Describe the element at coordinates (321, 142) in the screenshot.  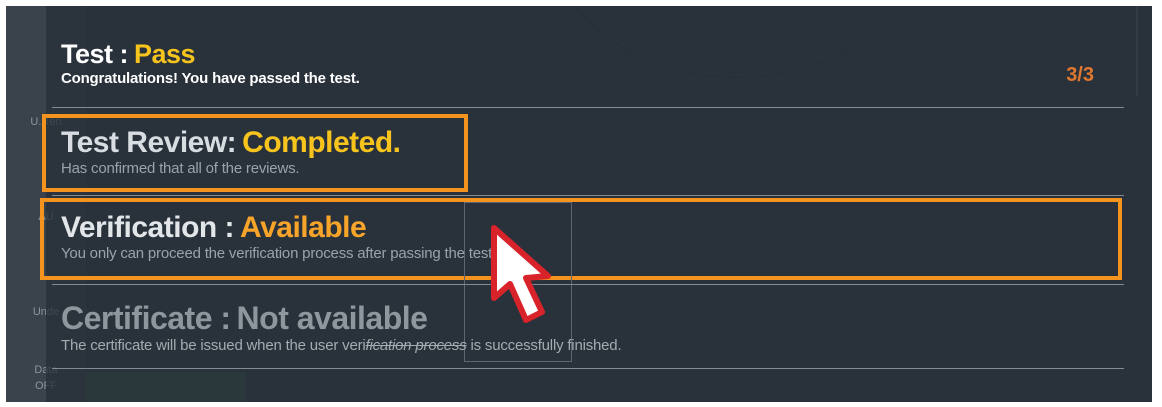
I see `review-status: Completed.` at that location.